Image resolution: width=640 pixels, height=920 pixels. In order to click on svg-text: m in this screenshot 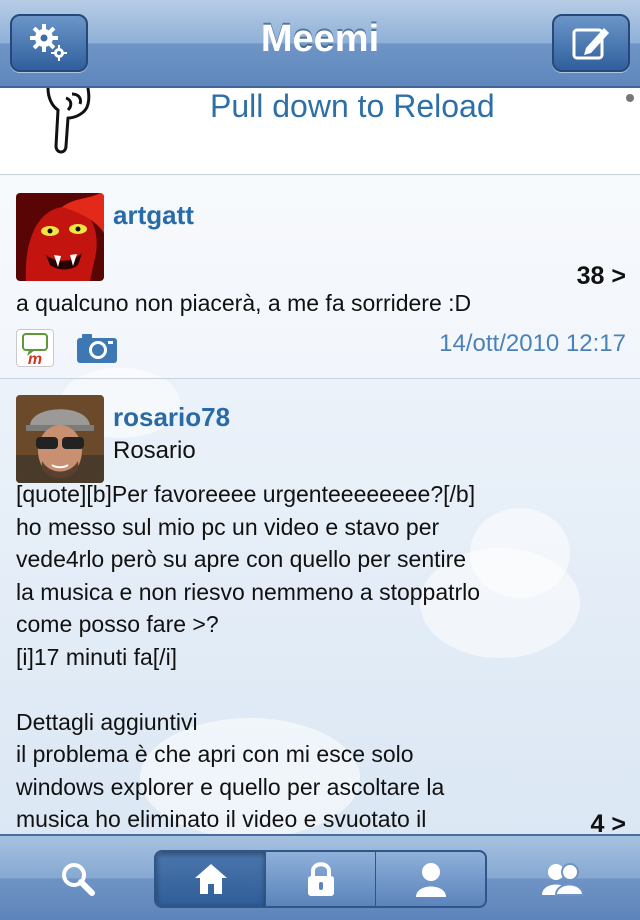, I will do `click(35, 358)`.